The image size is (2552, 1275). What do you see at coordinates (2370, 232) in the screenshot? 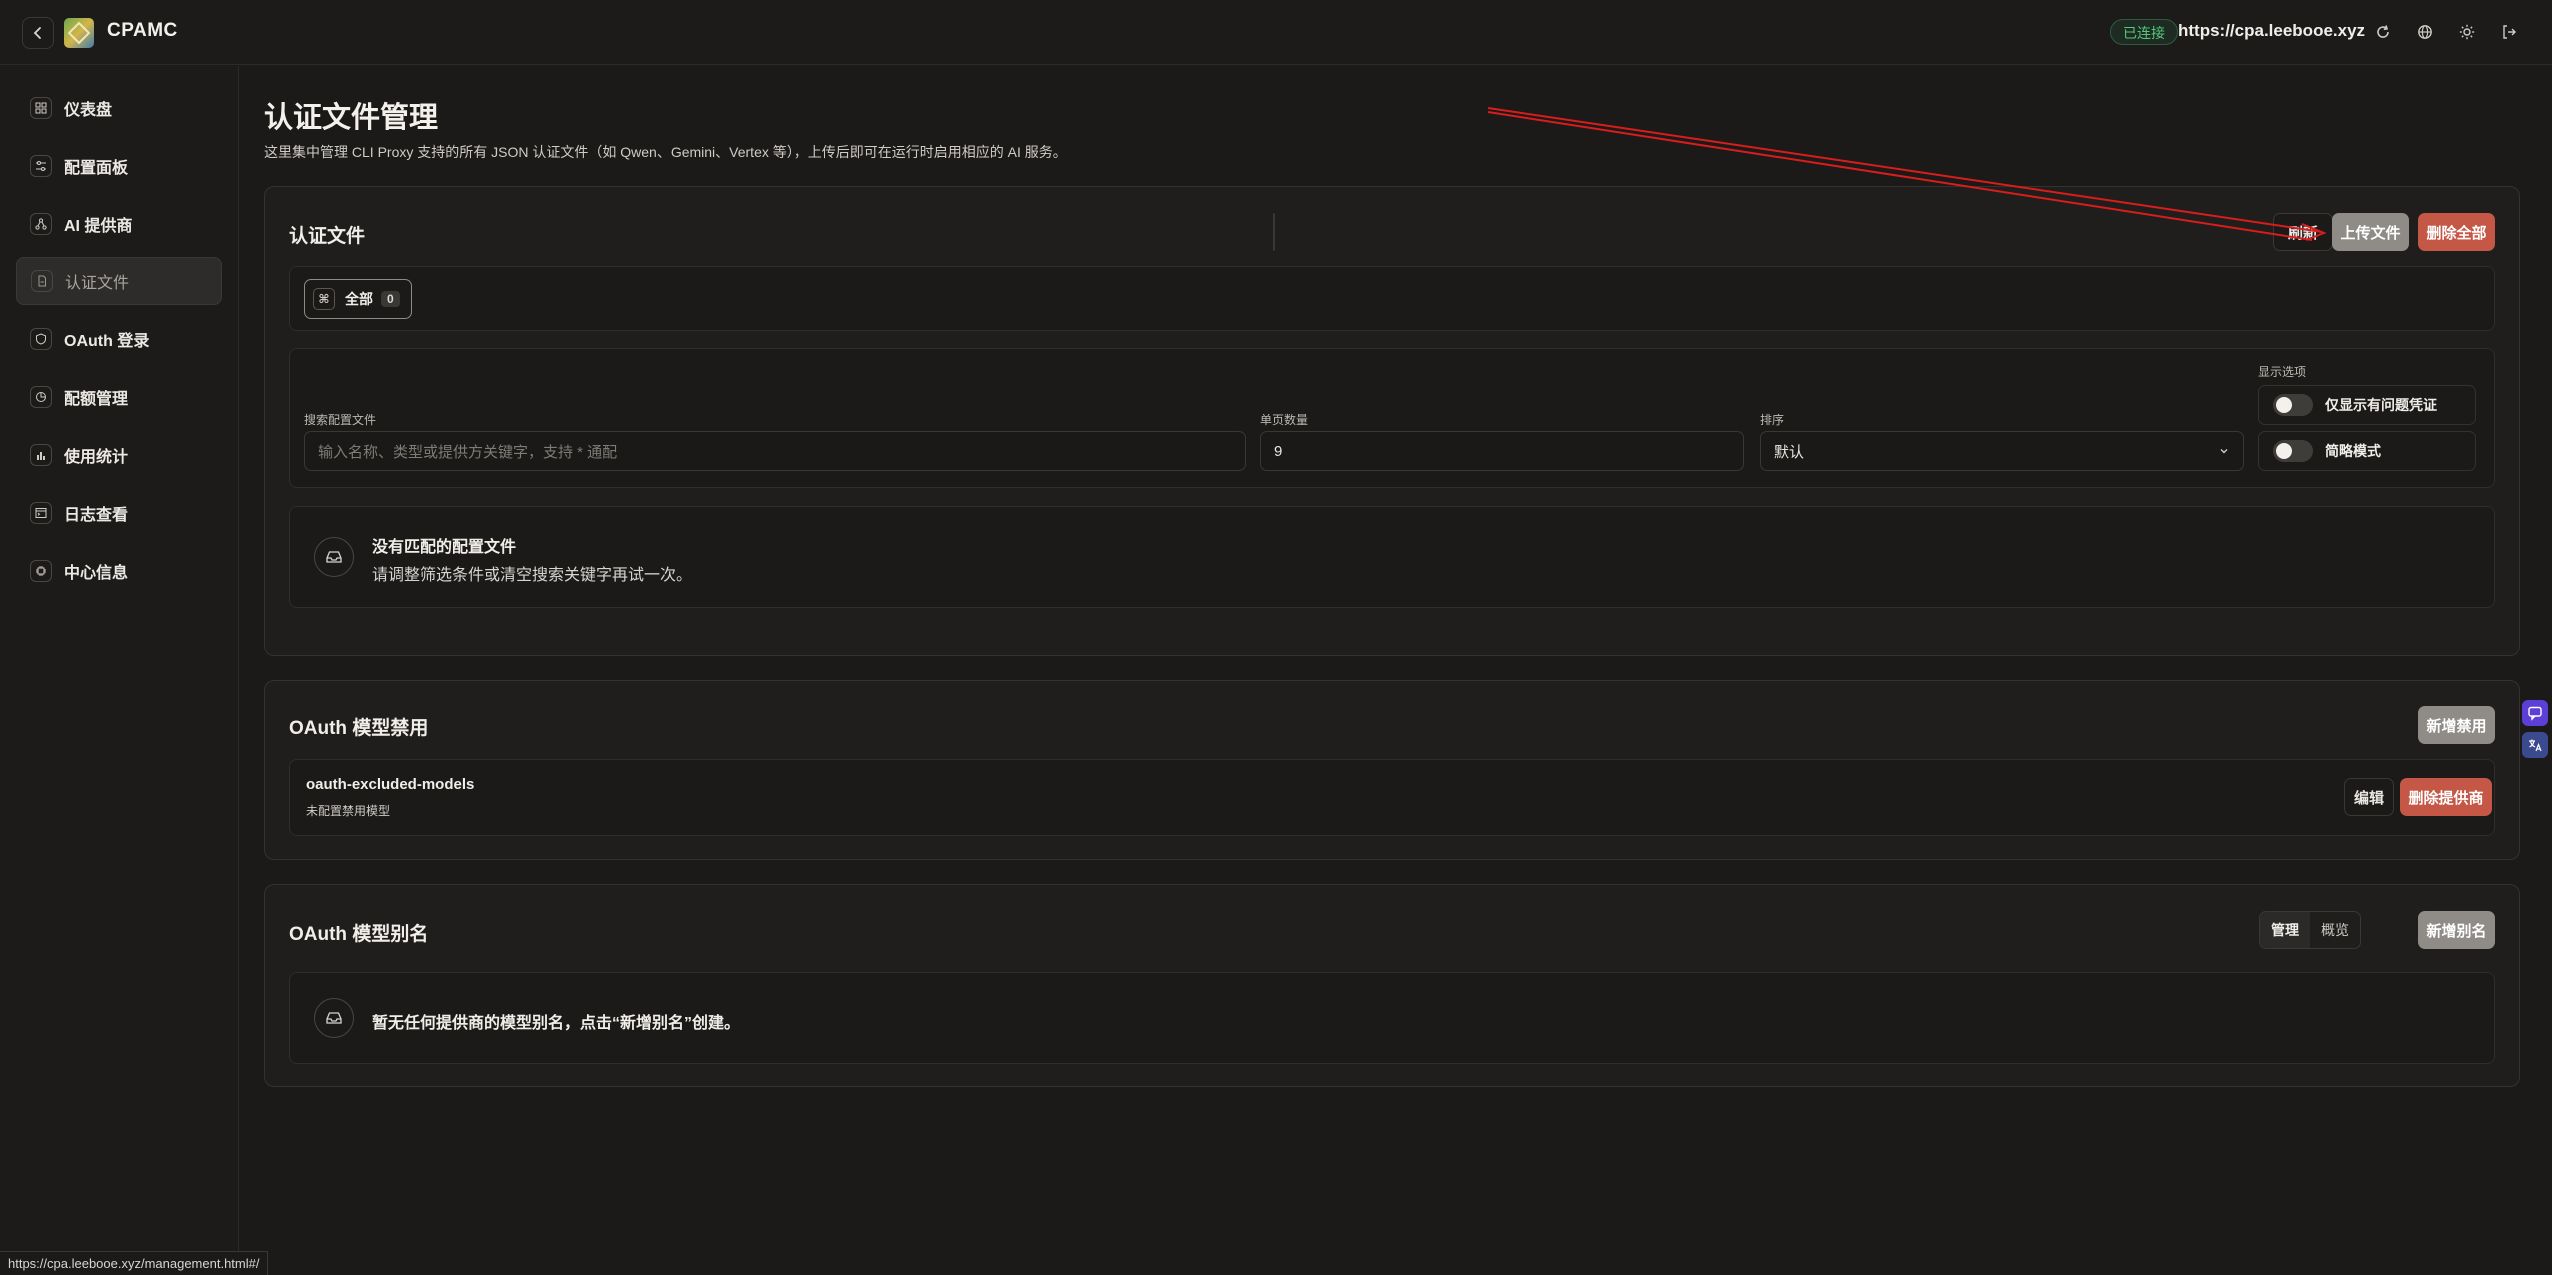
I see `upload-file-button: 上传文件` at bounding box center [2370, 232].